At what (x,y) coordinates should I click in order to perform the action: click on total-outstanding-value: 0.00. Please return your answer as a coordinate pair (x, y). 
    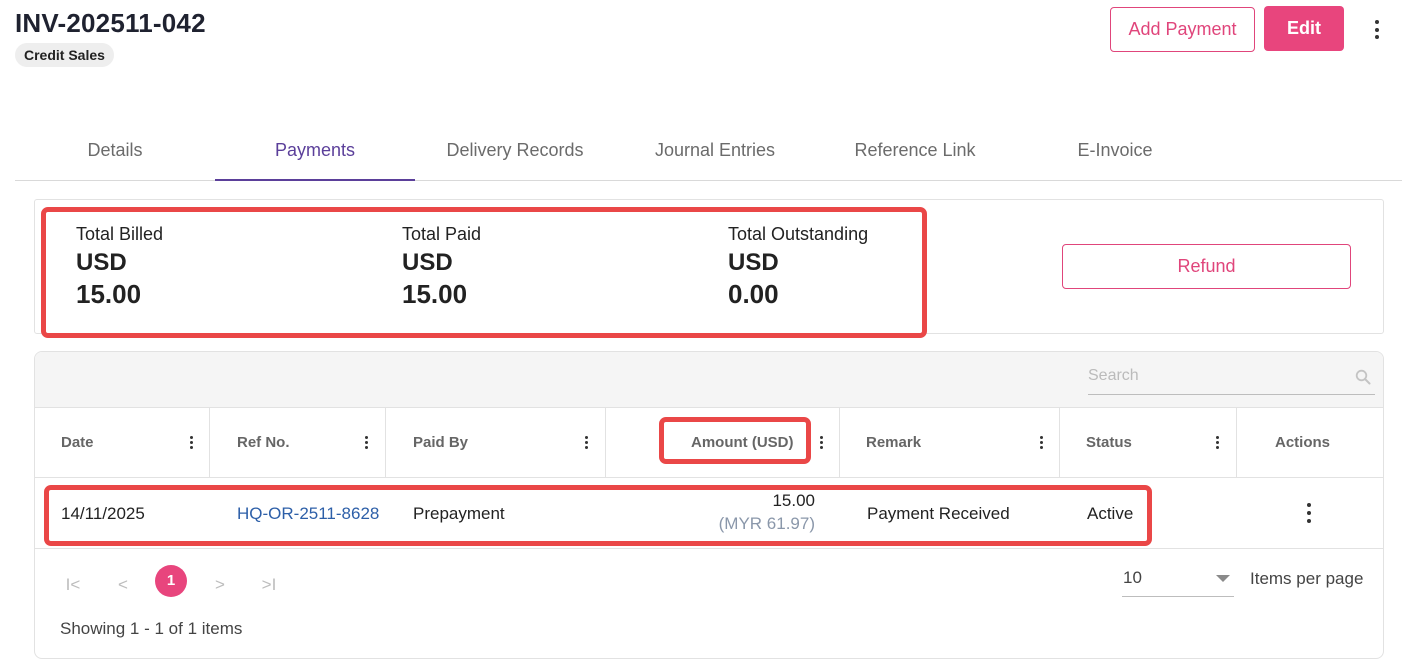
    Looking at the image, I should click on (753, 294).